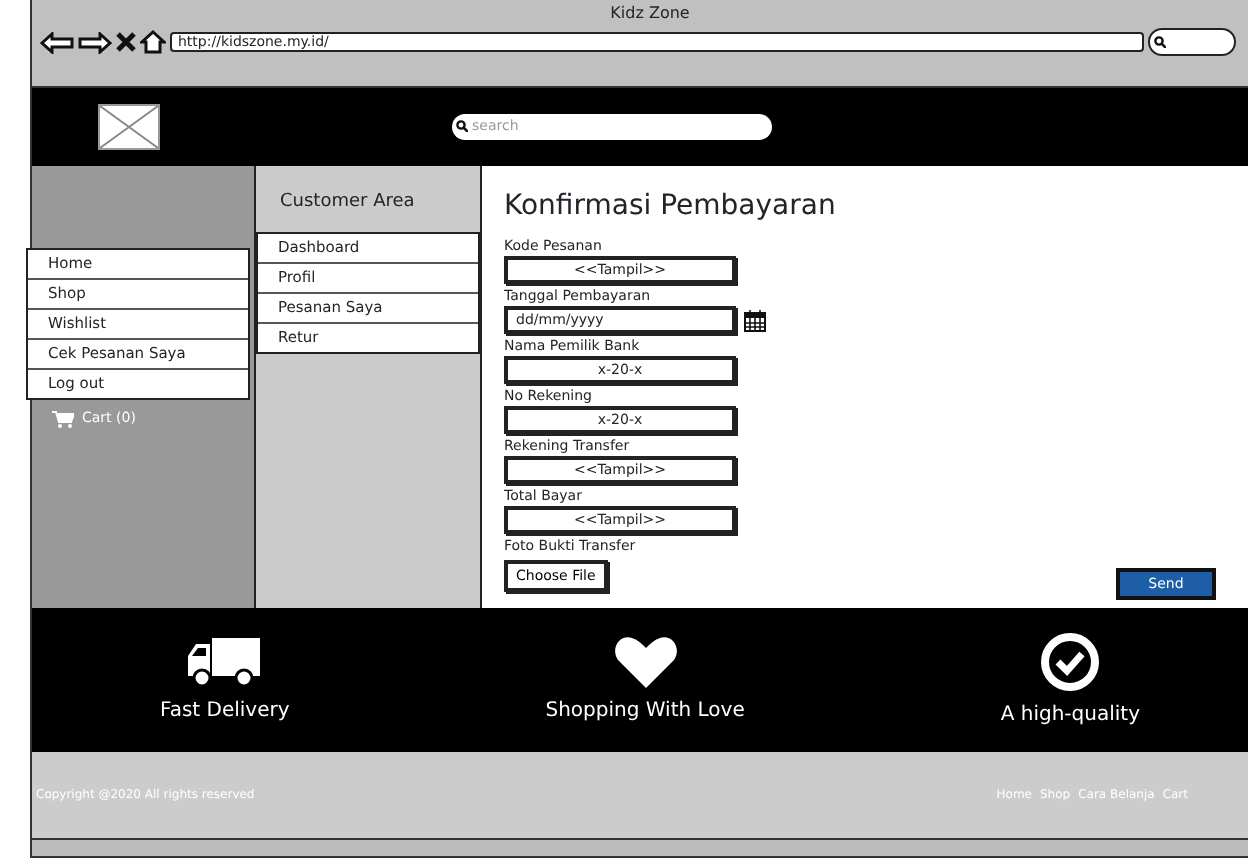  I want to click on panel-title: Customer Area, so click(347, 202).